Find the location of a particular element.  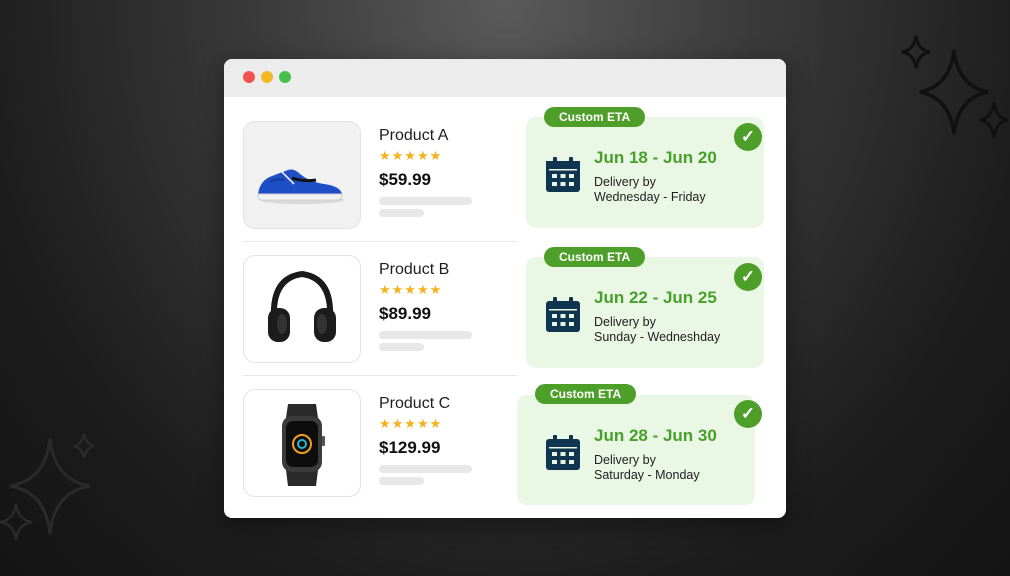

product-card-a: Product A ★★★★★ $59.99 is located at coordinates (380, 175).